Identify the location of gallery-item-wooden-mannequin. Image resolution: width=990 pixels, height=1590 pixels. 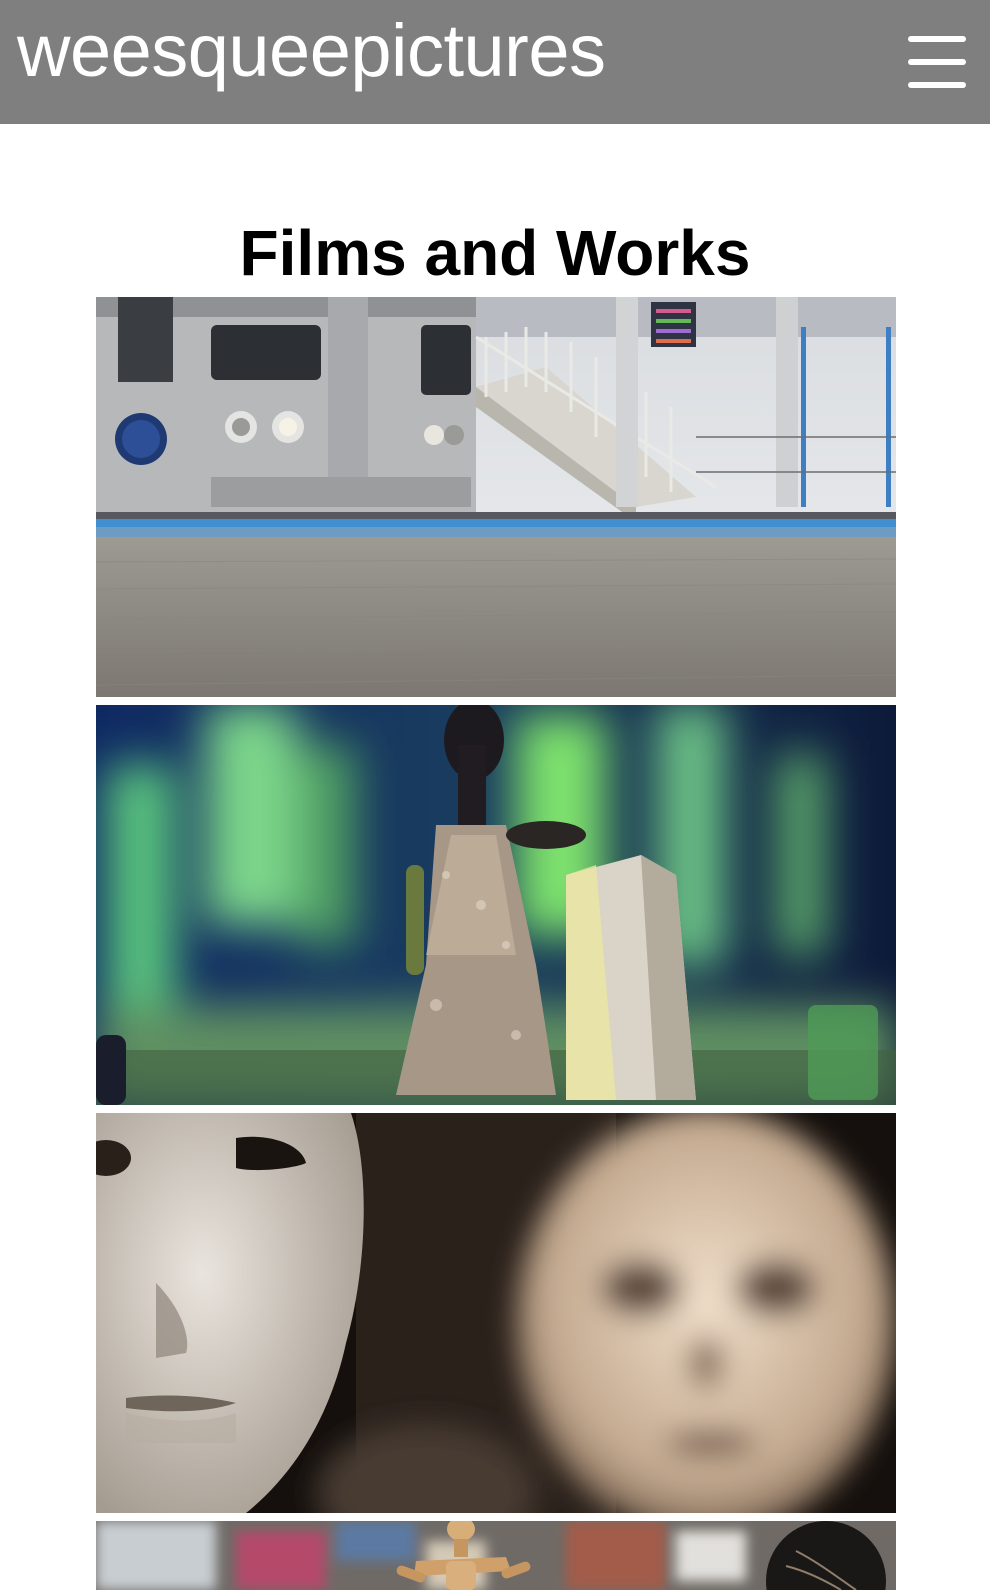
(496, 1555).